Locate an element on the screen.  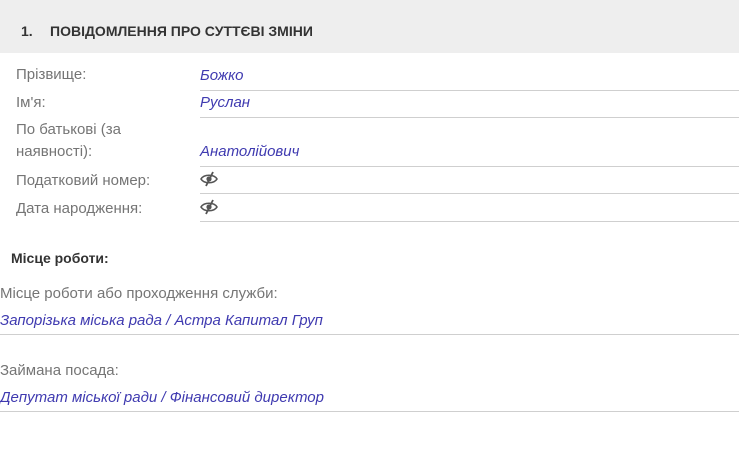
name-label: Ім'я: is located at coordinates (31, 102).